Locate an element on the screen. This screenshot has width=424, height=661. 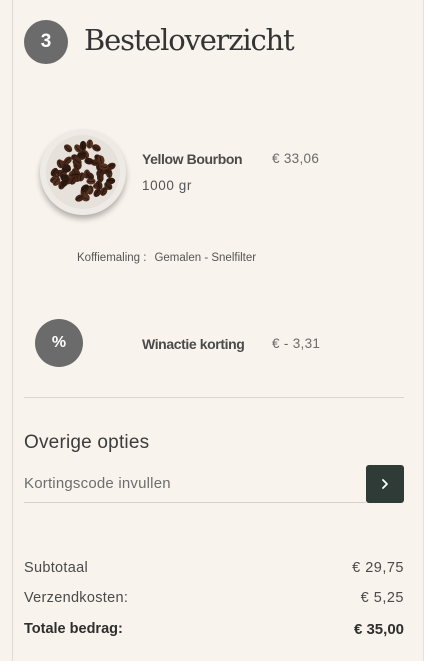
total-value: € 35,00 is located at coordinates (378, 629).